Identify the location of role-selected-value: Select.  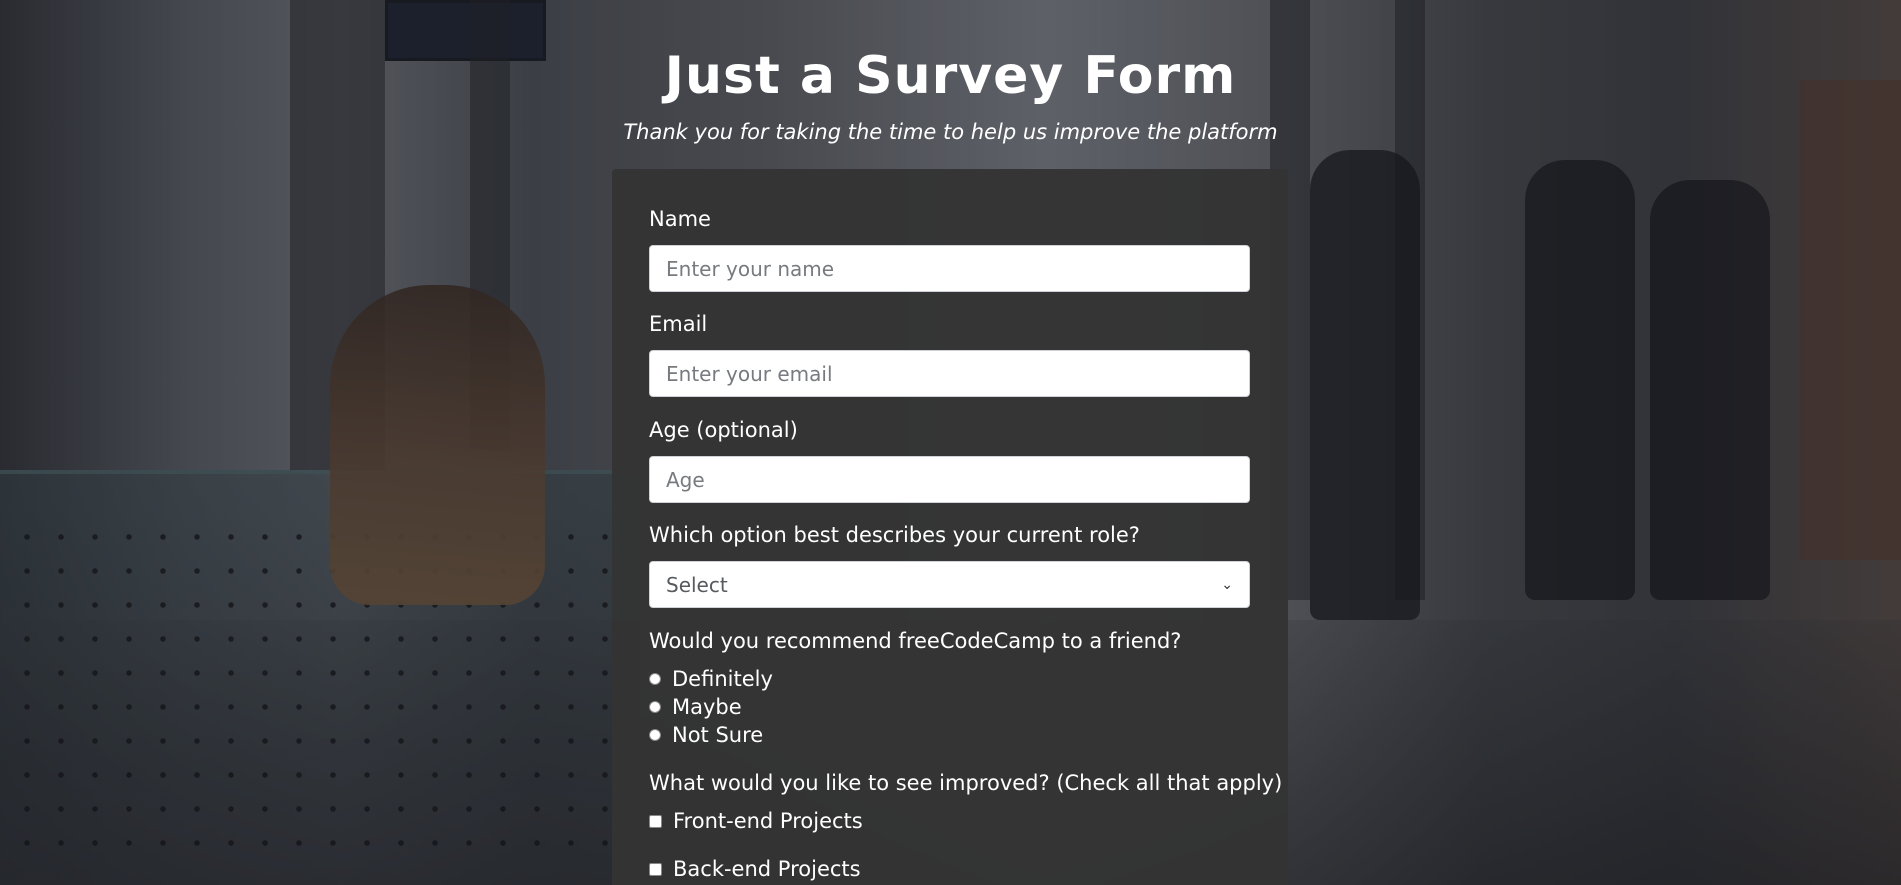
(697, 584).